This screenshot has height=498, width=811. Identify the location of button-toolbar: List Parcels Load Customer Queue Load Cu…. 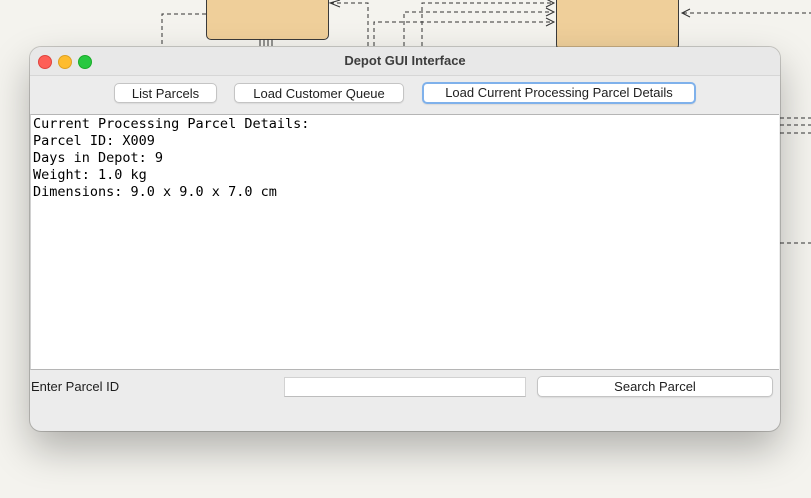
(405, 94).